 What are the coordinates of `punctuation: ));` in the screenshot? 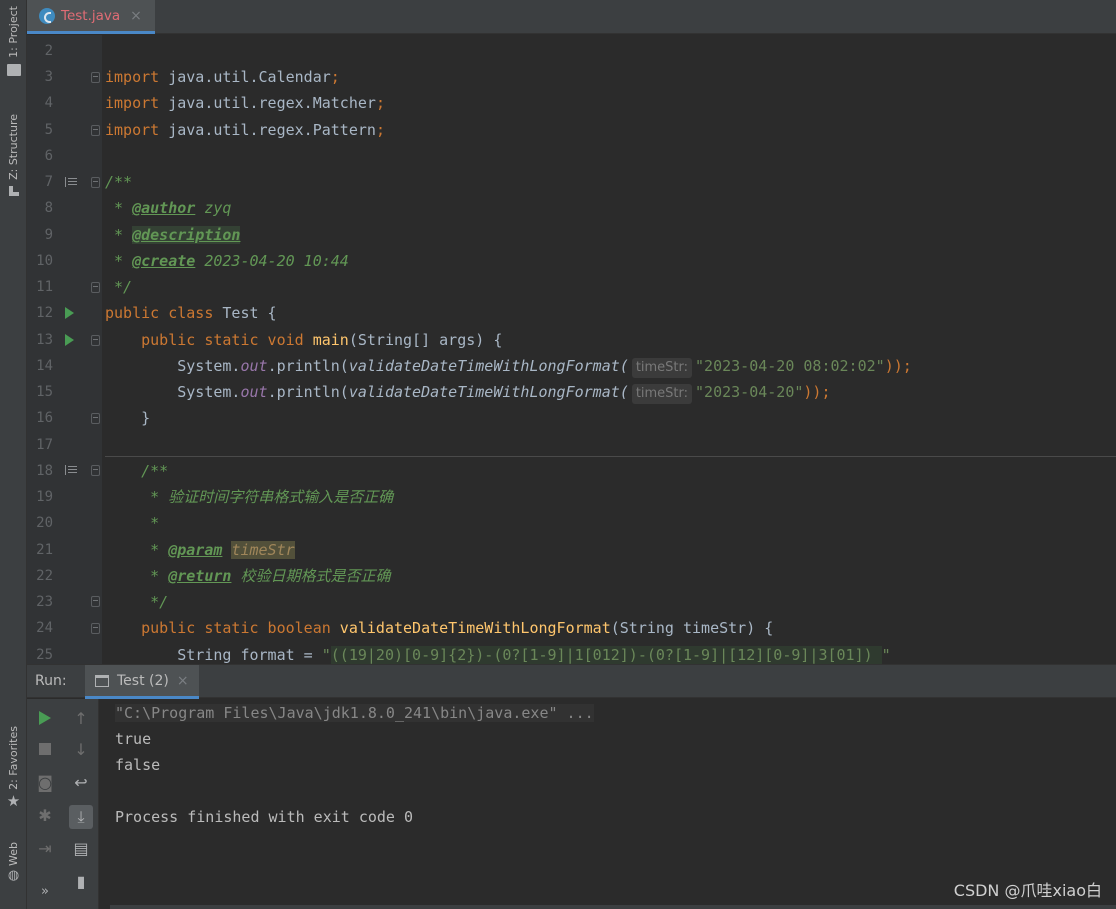 It's located at (817, 392).